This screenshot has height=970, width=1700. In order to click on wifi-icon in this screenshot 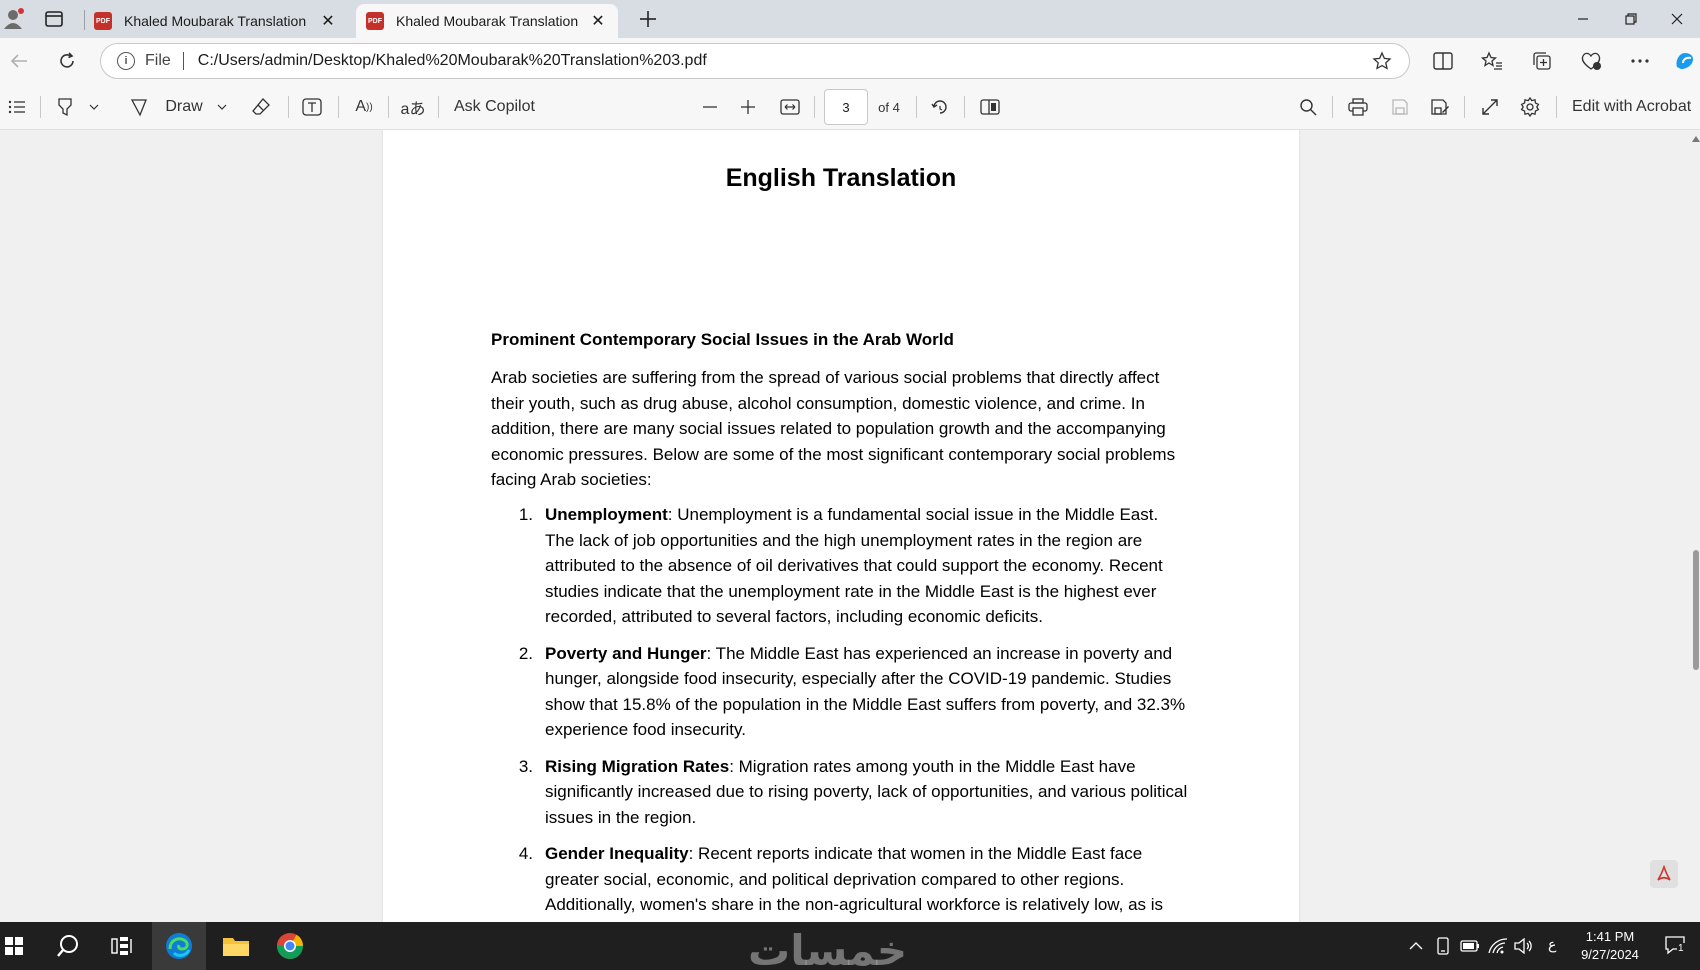, I will do `click(1498, 946)`.